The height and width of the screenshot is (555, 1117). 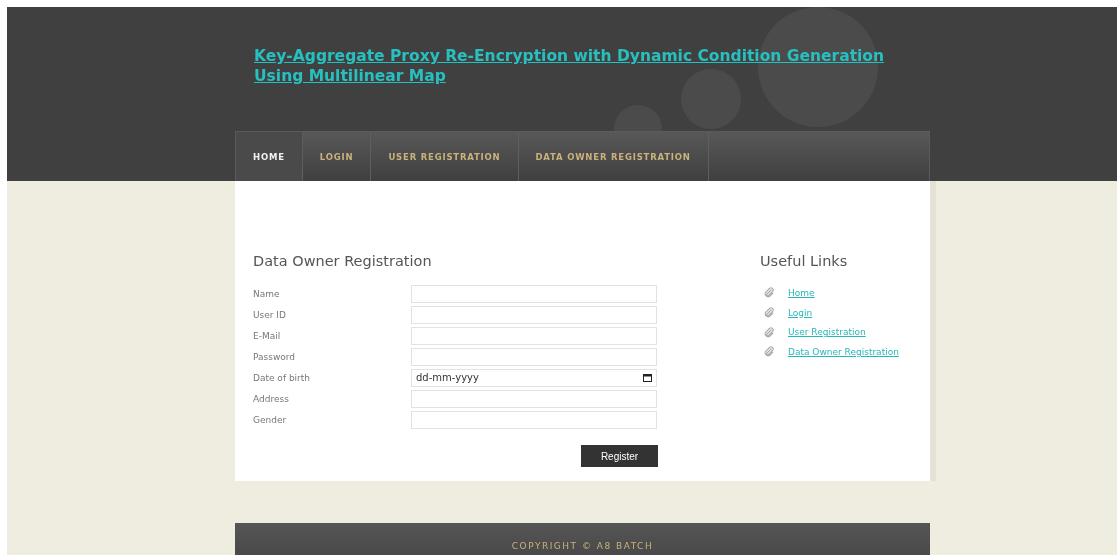 What do you see at coordinates (267, 293) in the screenshot?
I see `field-label: Name` at bounding box center [267, 293].